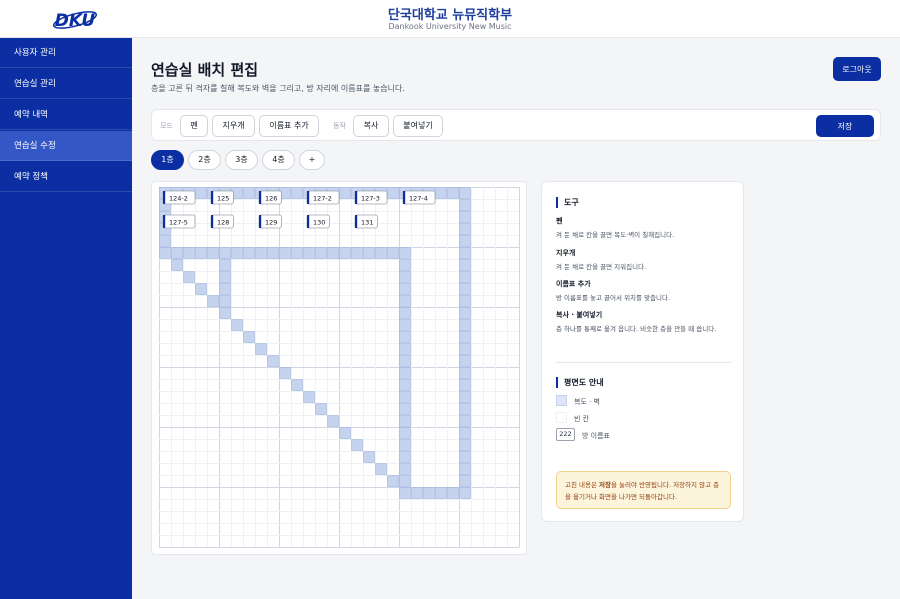  What do you see at coordinates (573, 284) in the screenshot?
I see `tool-name: 이름표 추가` at bounding box center [573, 284].